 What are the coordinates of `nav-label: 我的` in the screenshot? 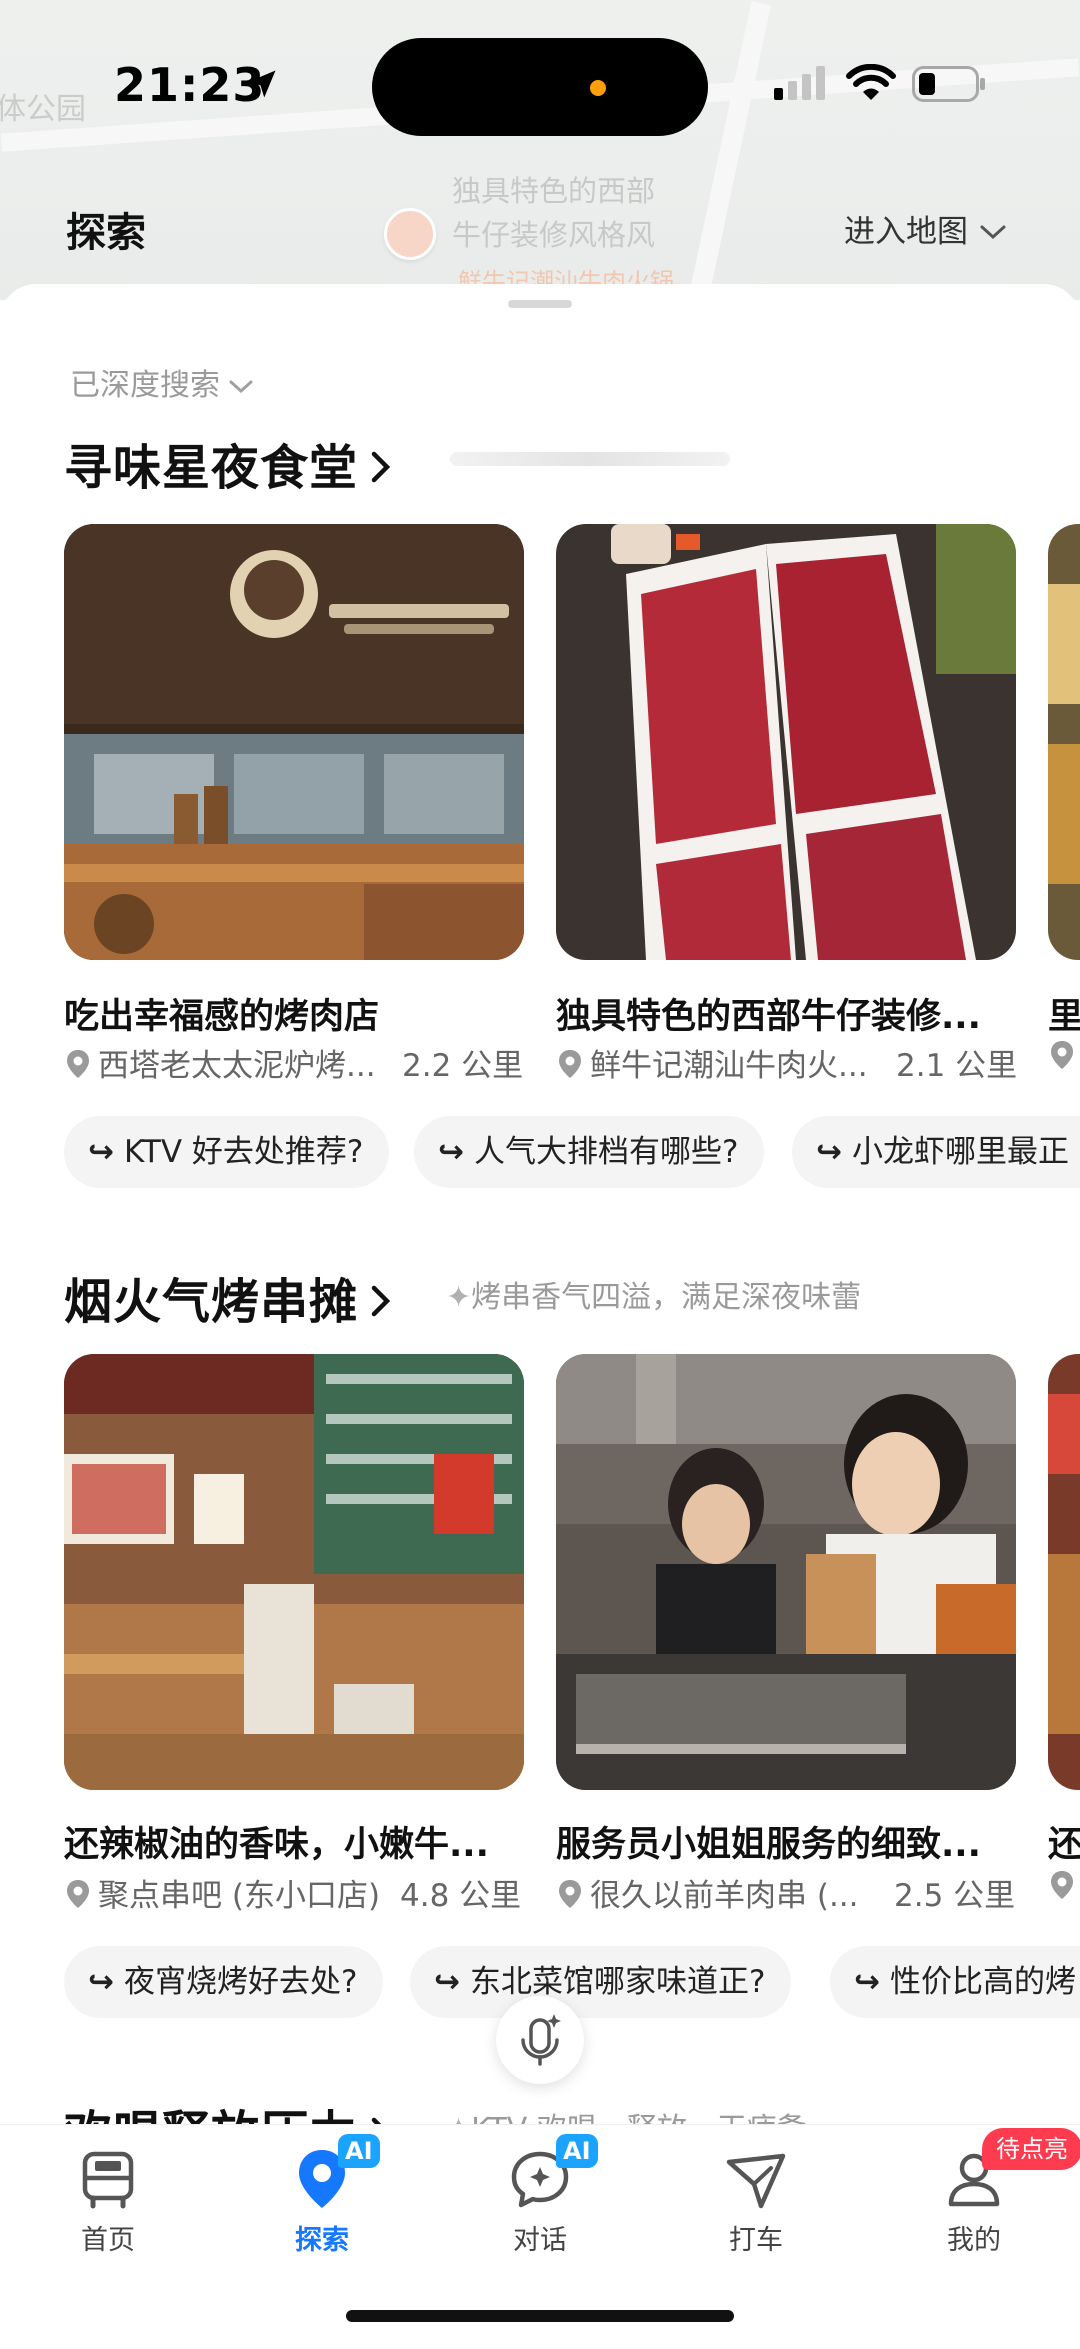 It's located at (974, 2240).